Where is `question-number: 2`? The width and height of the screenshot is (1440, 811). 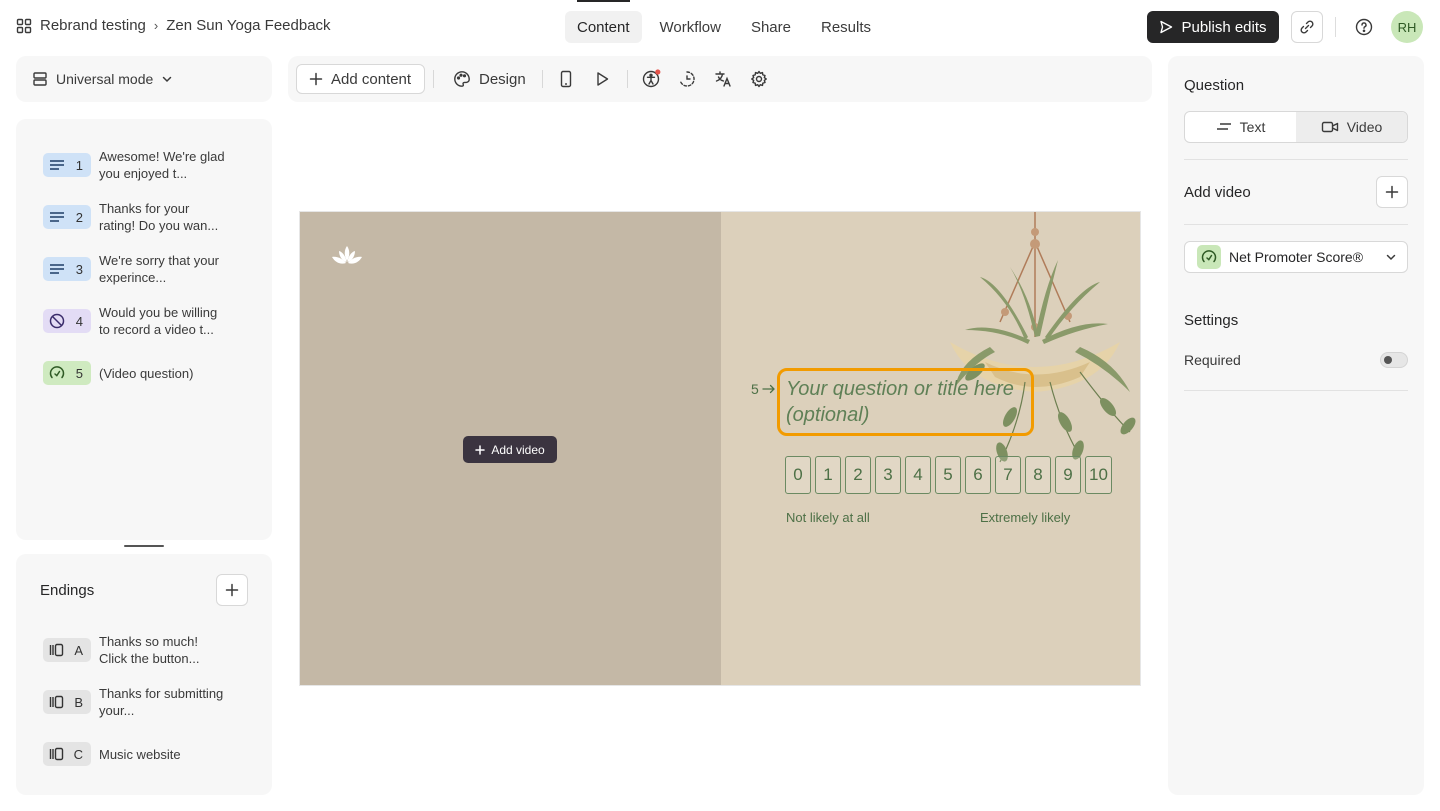 question-number: 2 is located at coordinates (79, 217).